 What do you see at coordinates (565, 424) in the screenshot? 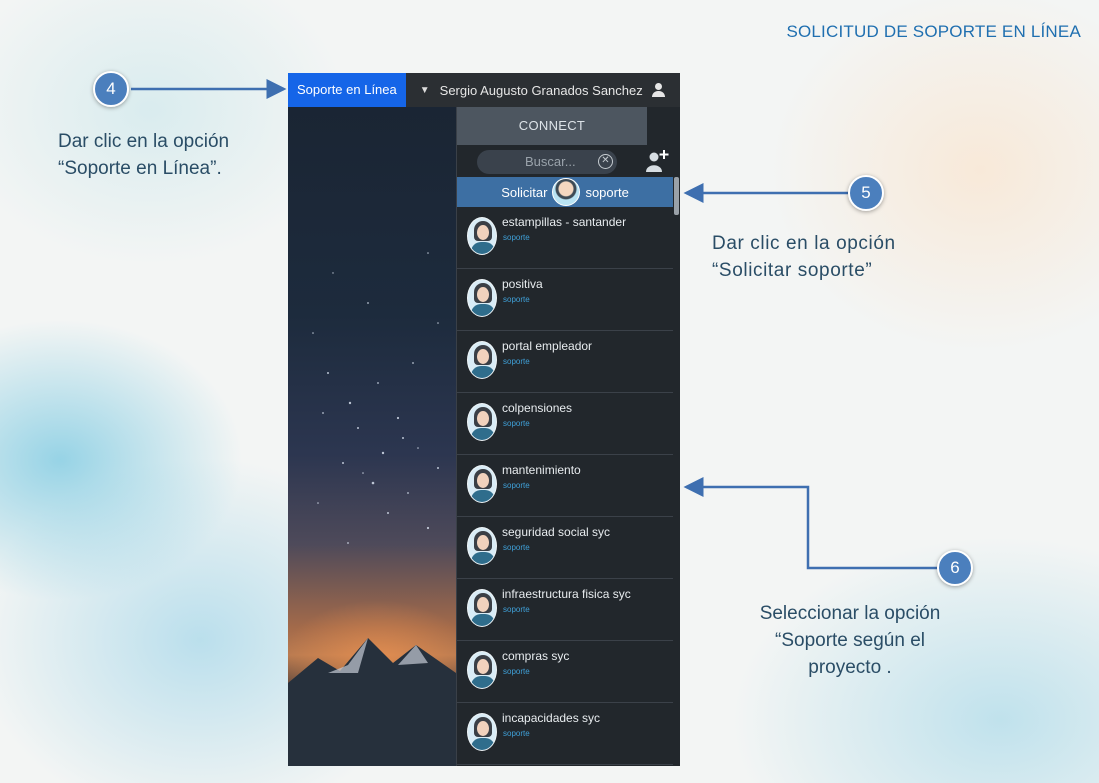
I see `contact-item: colpensiones soporte` at bounding box center [565, 424].